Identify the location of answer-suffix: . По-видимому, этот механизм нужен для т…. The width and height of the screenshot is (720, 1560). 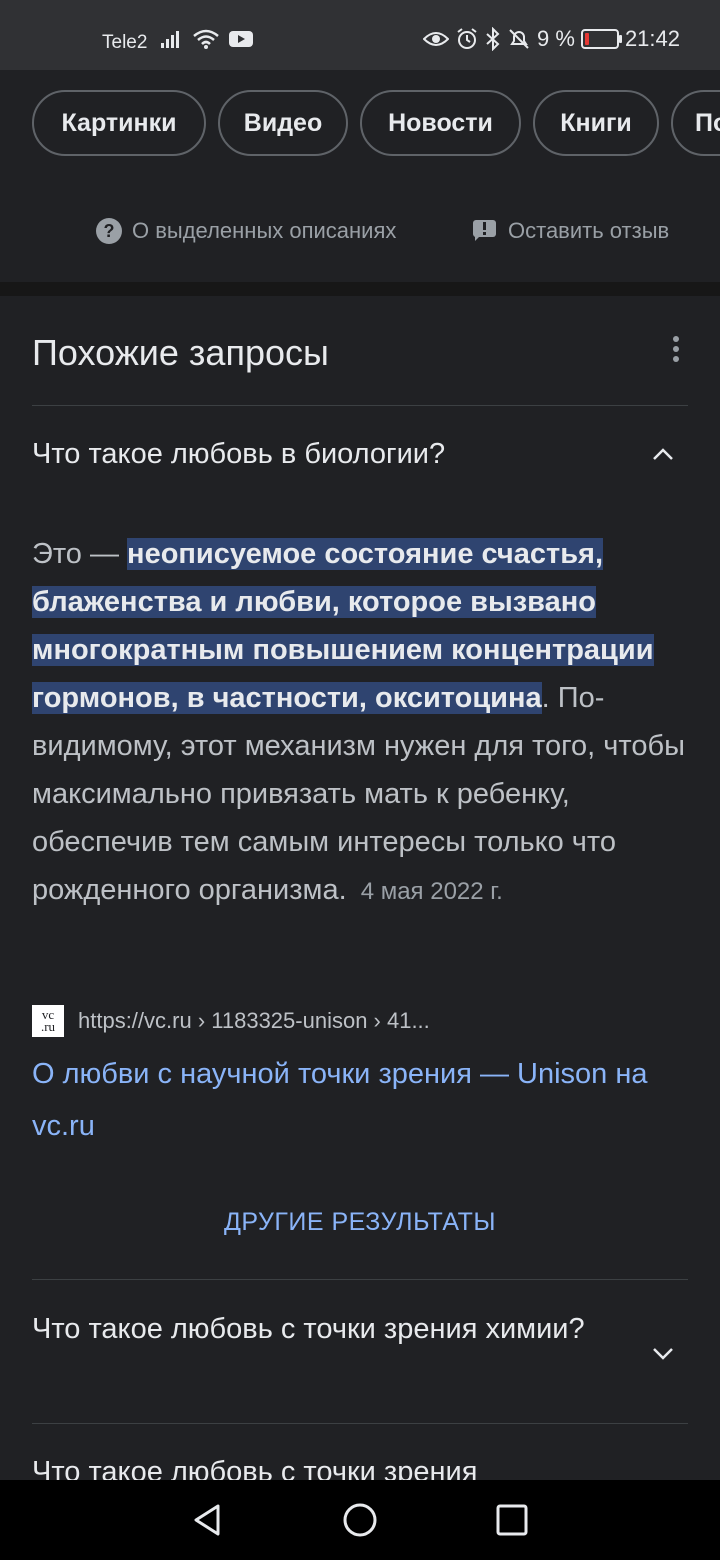
(358, 794).